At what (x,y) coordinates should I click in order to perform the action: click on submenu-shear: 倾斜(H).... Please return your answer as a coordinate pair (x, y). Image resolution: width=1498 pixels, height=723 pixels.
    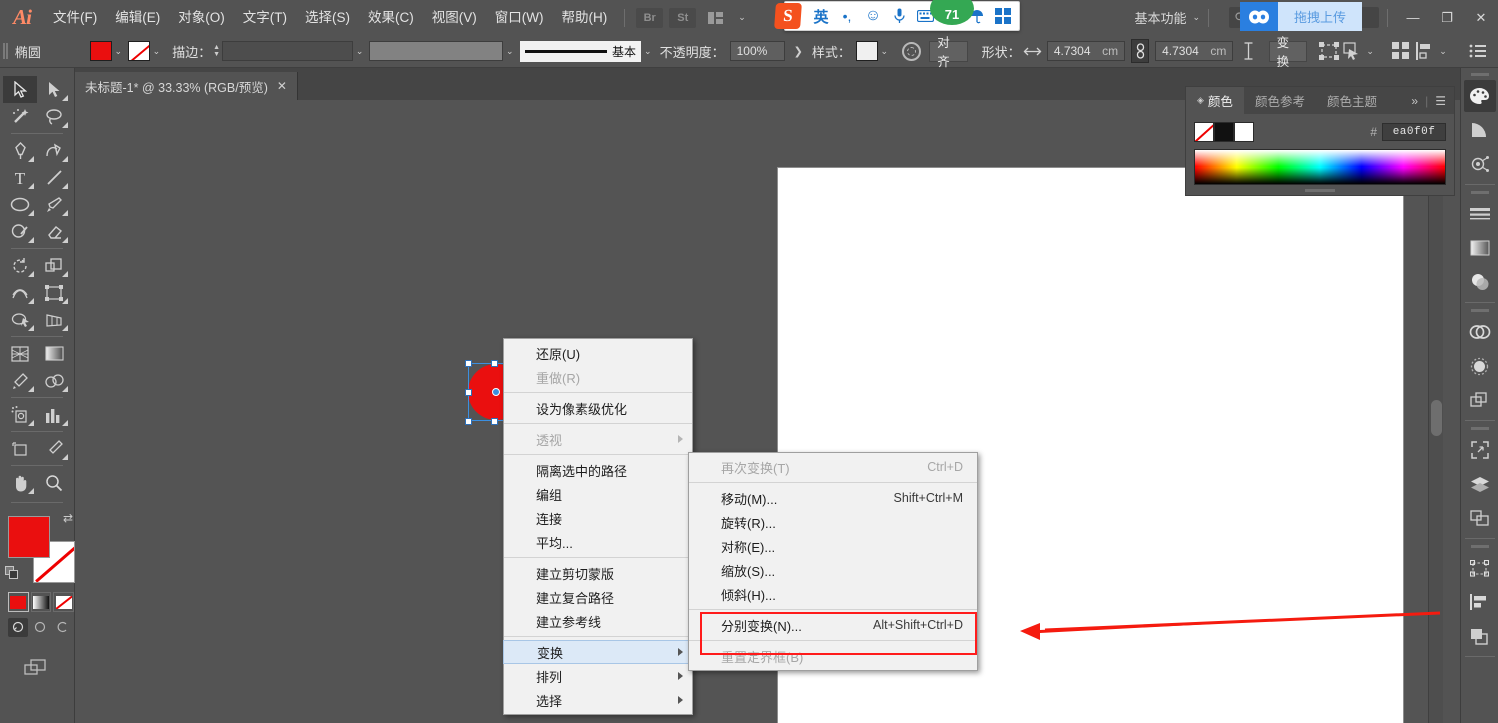
    Looking at the image, I should click on (833, 594).